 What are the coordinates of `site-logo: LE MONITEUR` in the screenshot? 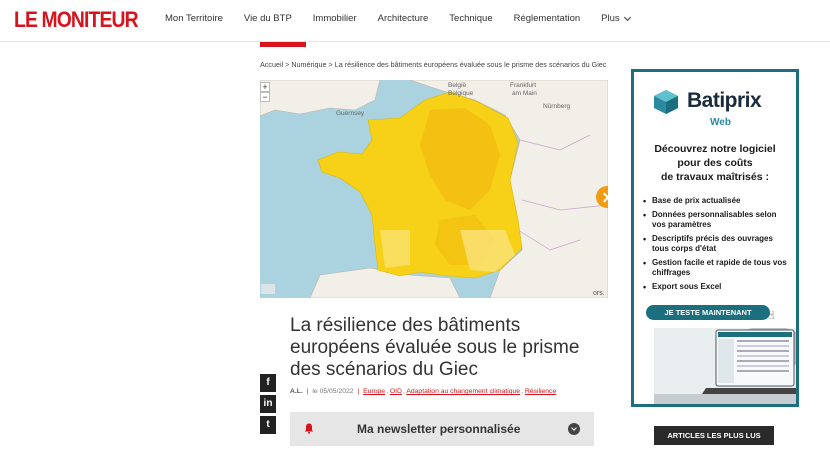 It's located at (76, 20).